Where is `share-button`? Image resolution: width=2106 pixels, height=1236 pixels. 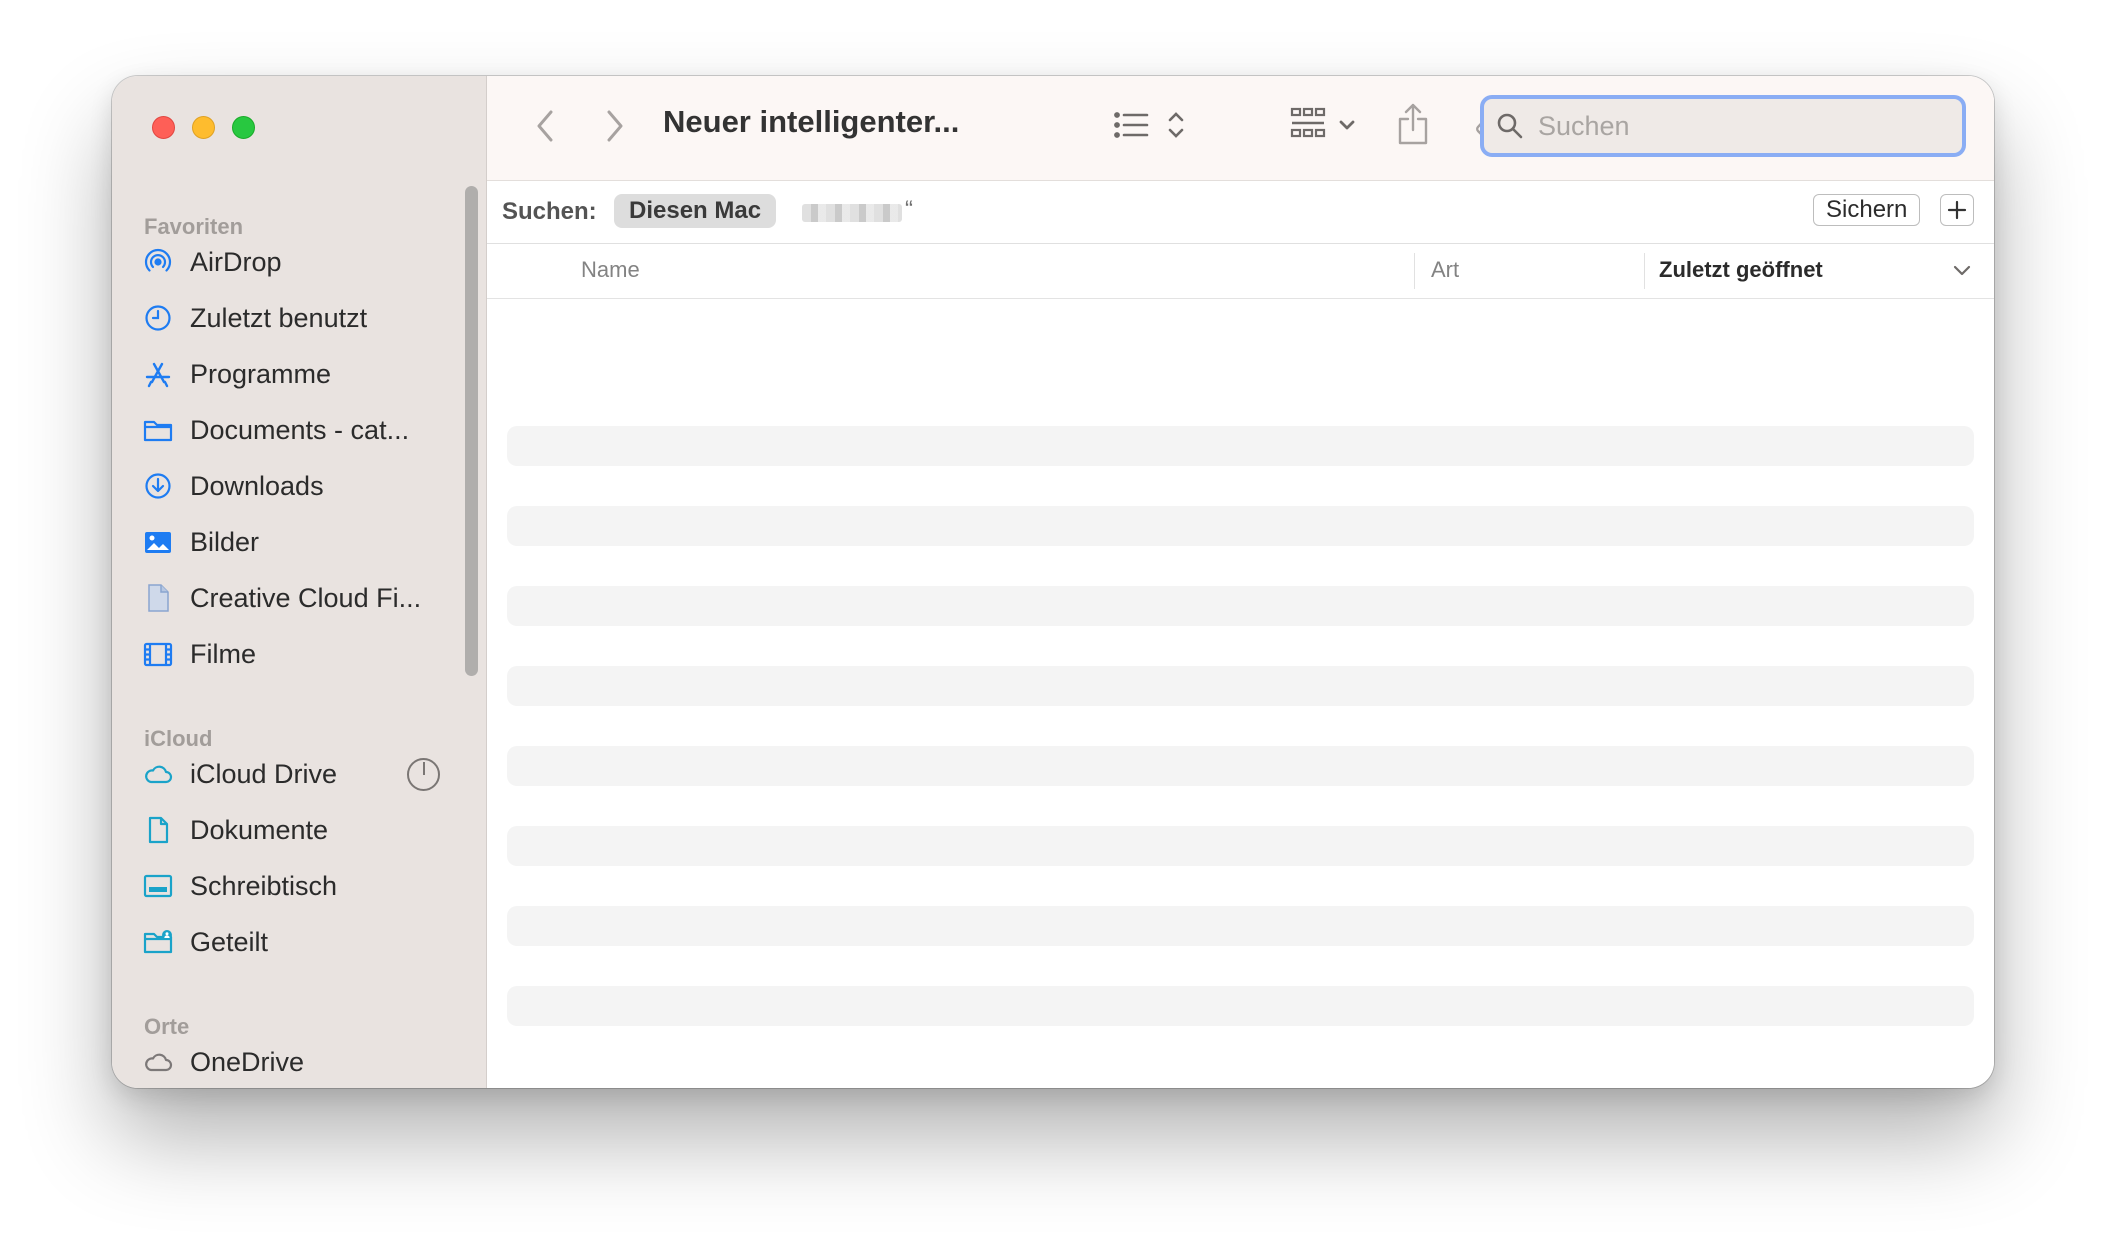 share-button is located at coordinates (1413, 124).